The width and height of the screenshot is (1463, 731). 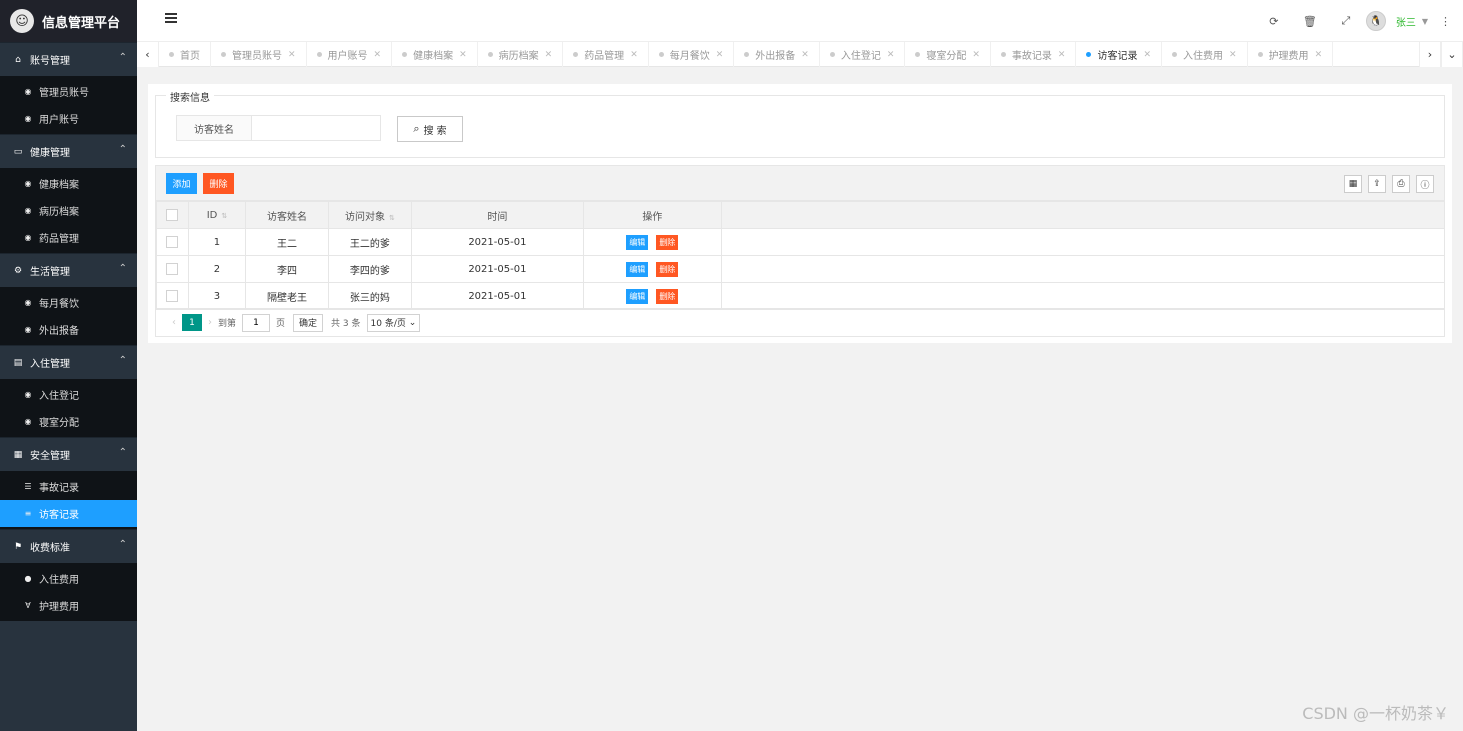 What do you see at coordinates (192, 322) in the screenshot?
I see `current-page: 1` at bounding box center [192, 322].